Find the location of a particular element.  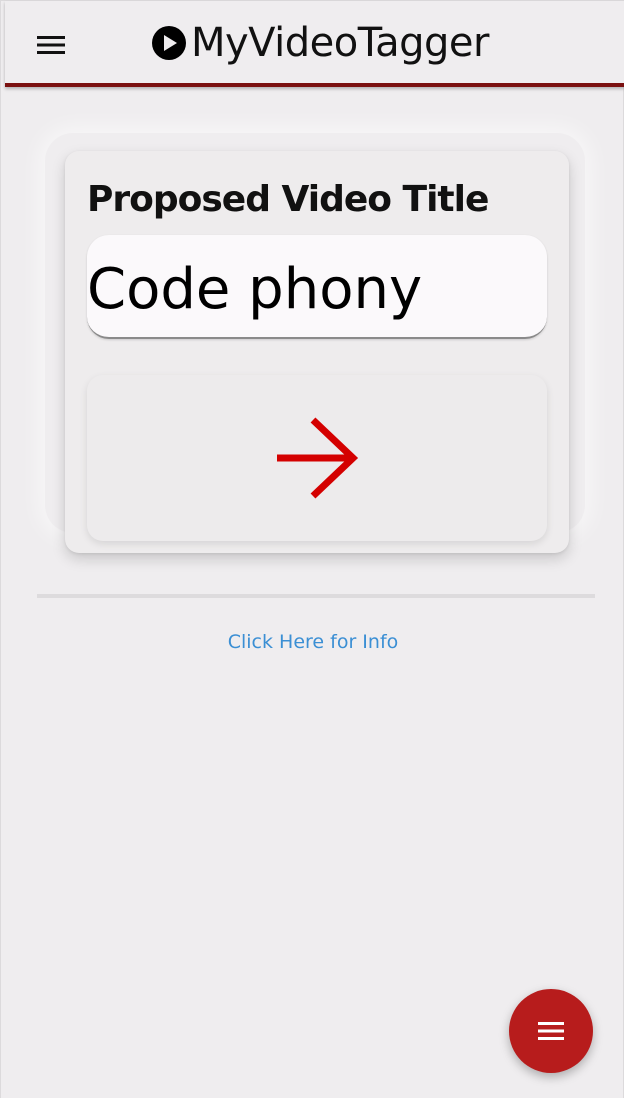

app-bar: MyVideoTagger is located at coordinates (314, 44).